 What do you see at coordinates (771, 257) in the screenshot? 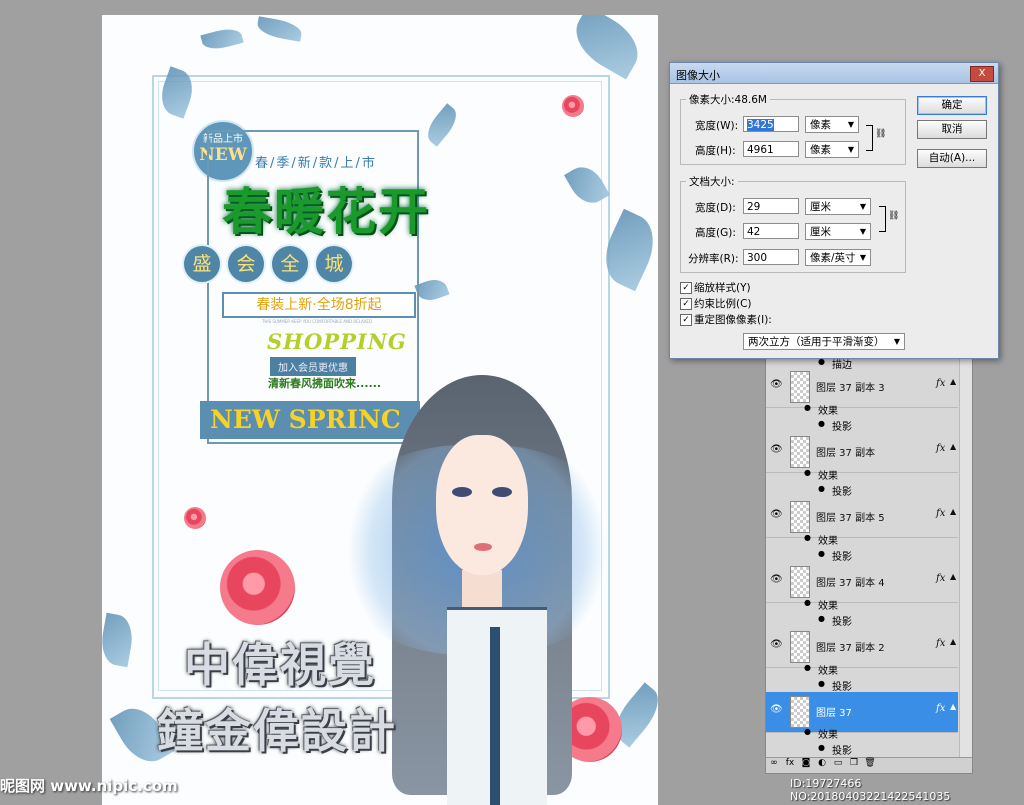
I see `resolution-input: 300` at bounding box center [771, 257].